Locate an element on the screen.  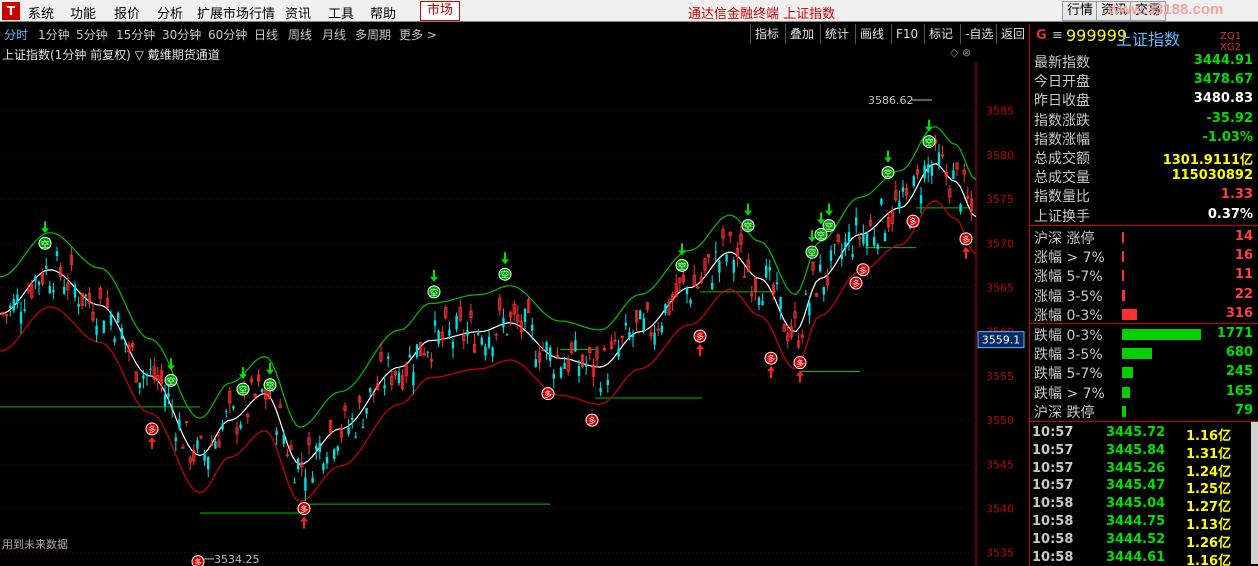
menu-extended-market: 扩展市场行情 is located at coordinates (236, 12).